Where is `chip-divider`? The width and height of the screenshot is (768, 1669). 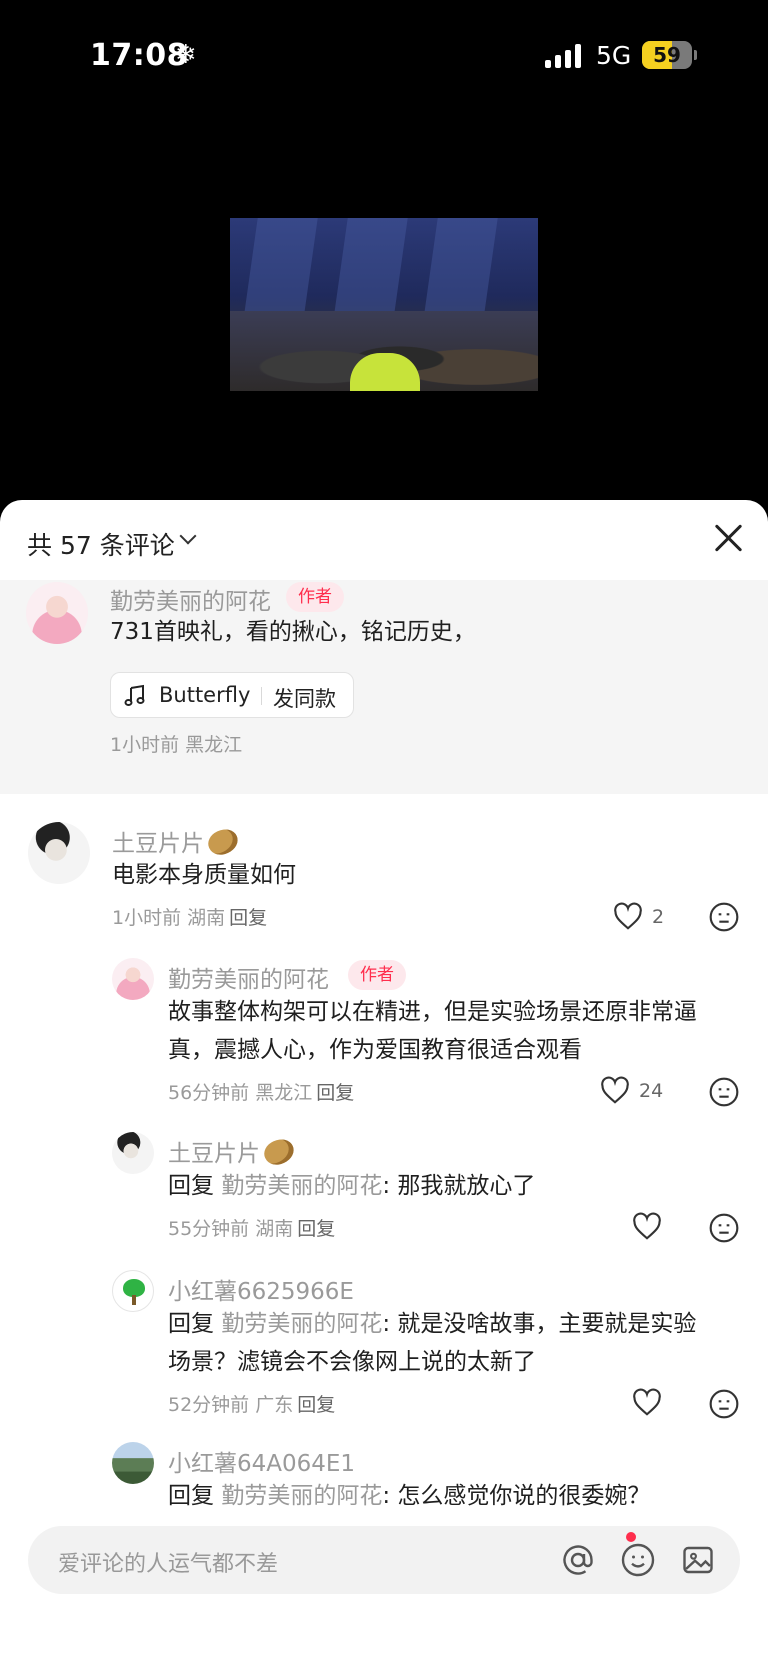 chip-divider is located at coordinates (261, 696).